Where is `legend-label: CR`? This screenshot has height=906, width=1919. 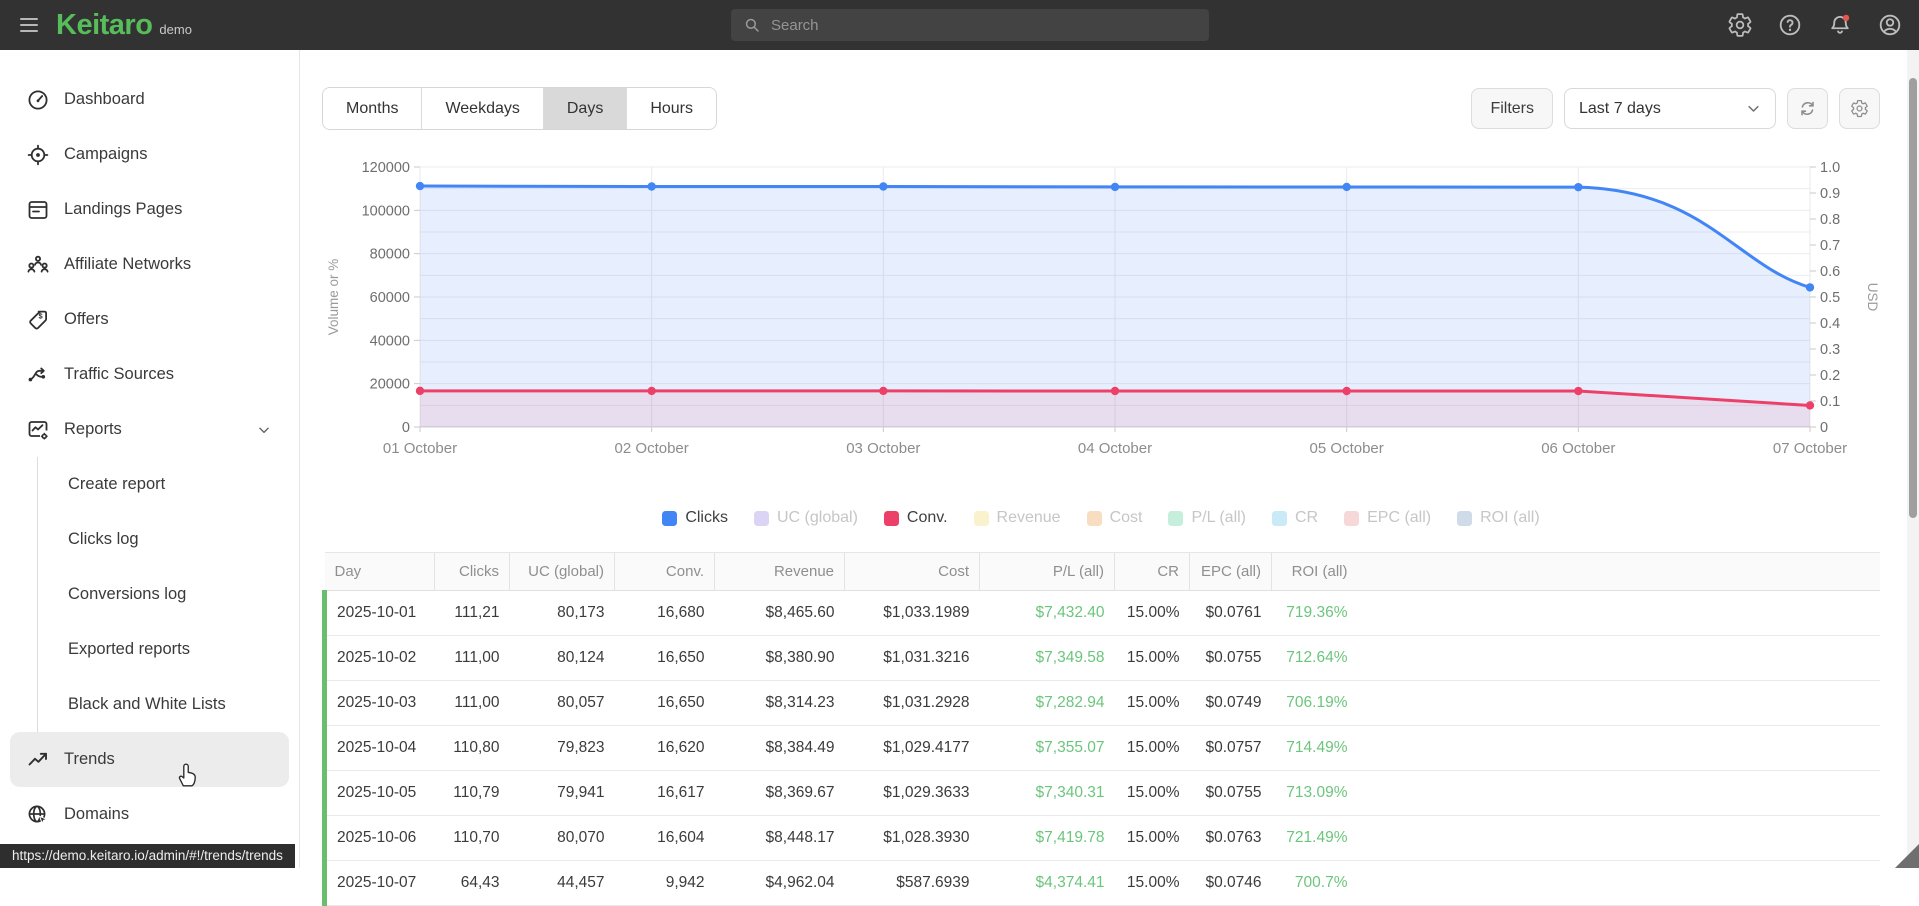
legend-label: CR is located at coordinates (1306, 518).